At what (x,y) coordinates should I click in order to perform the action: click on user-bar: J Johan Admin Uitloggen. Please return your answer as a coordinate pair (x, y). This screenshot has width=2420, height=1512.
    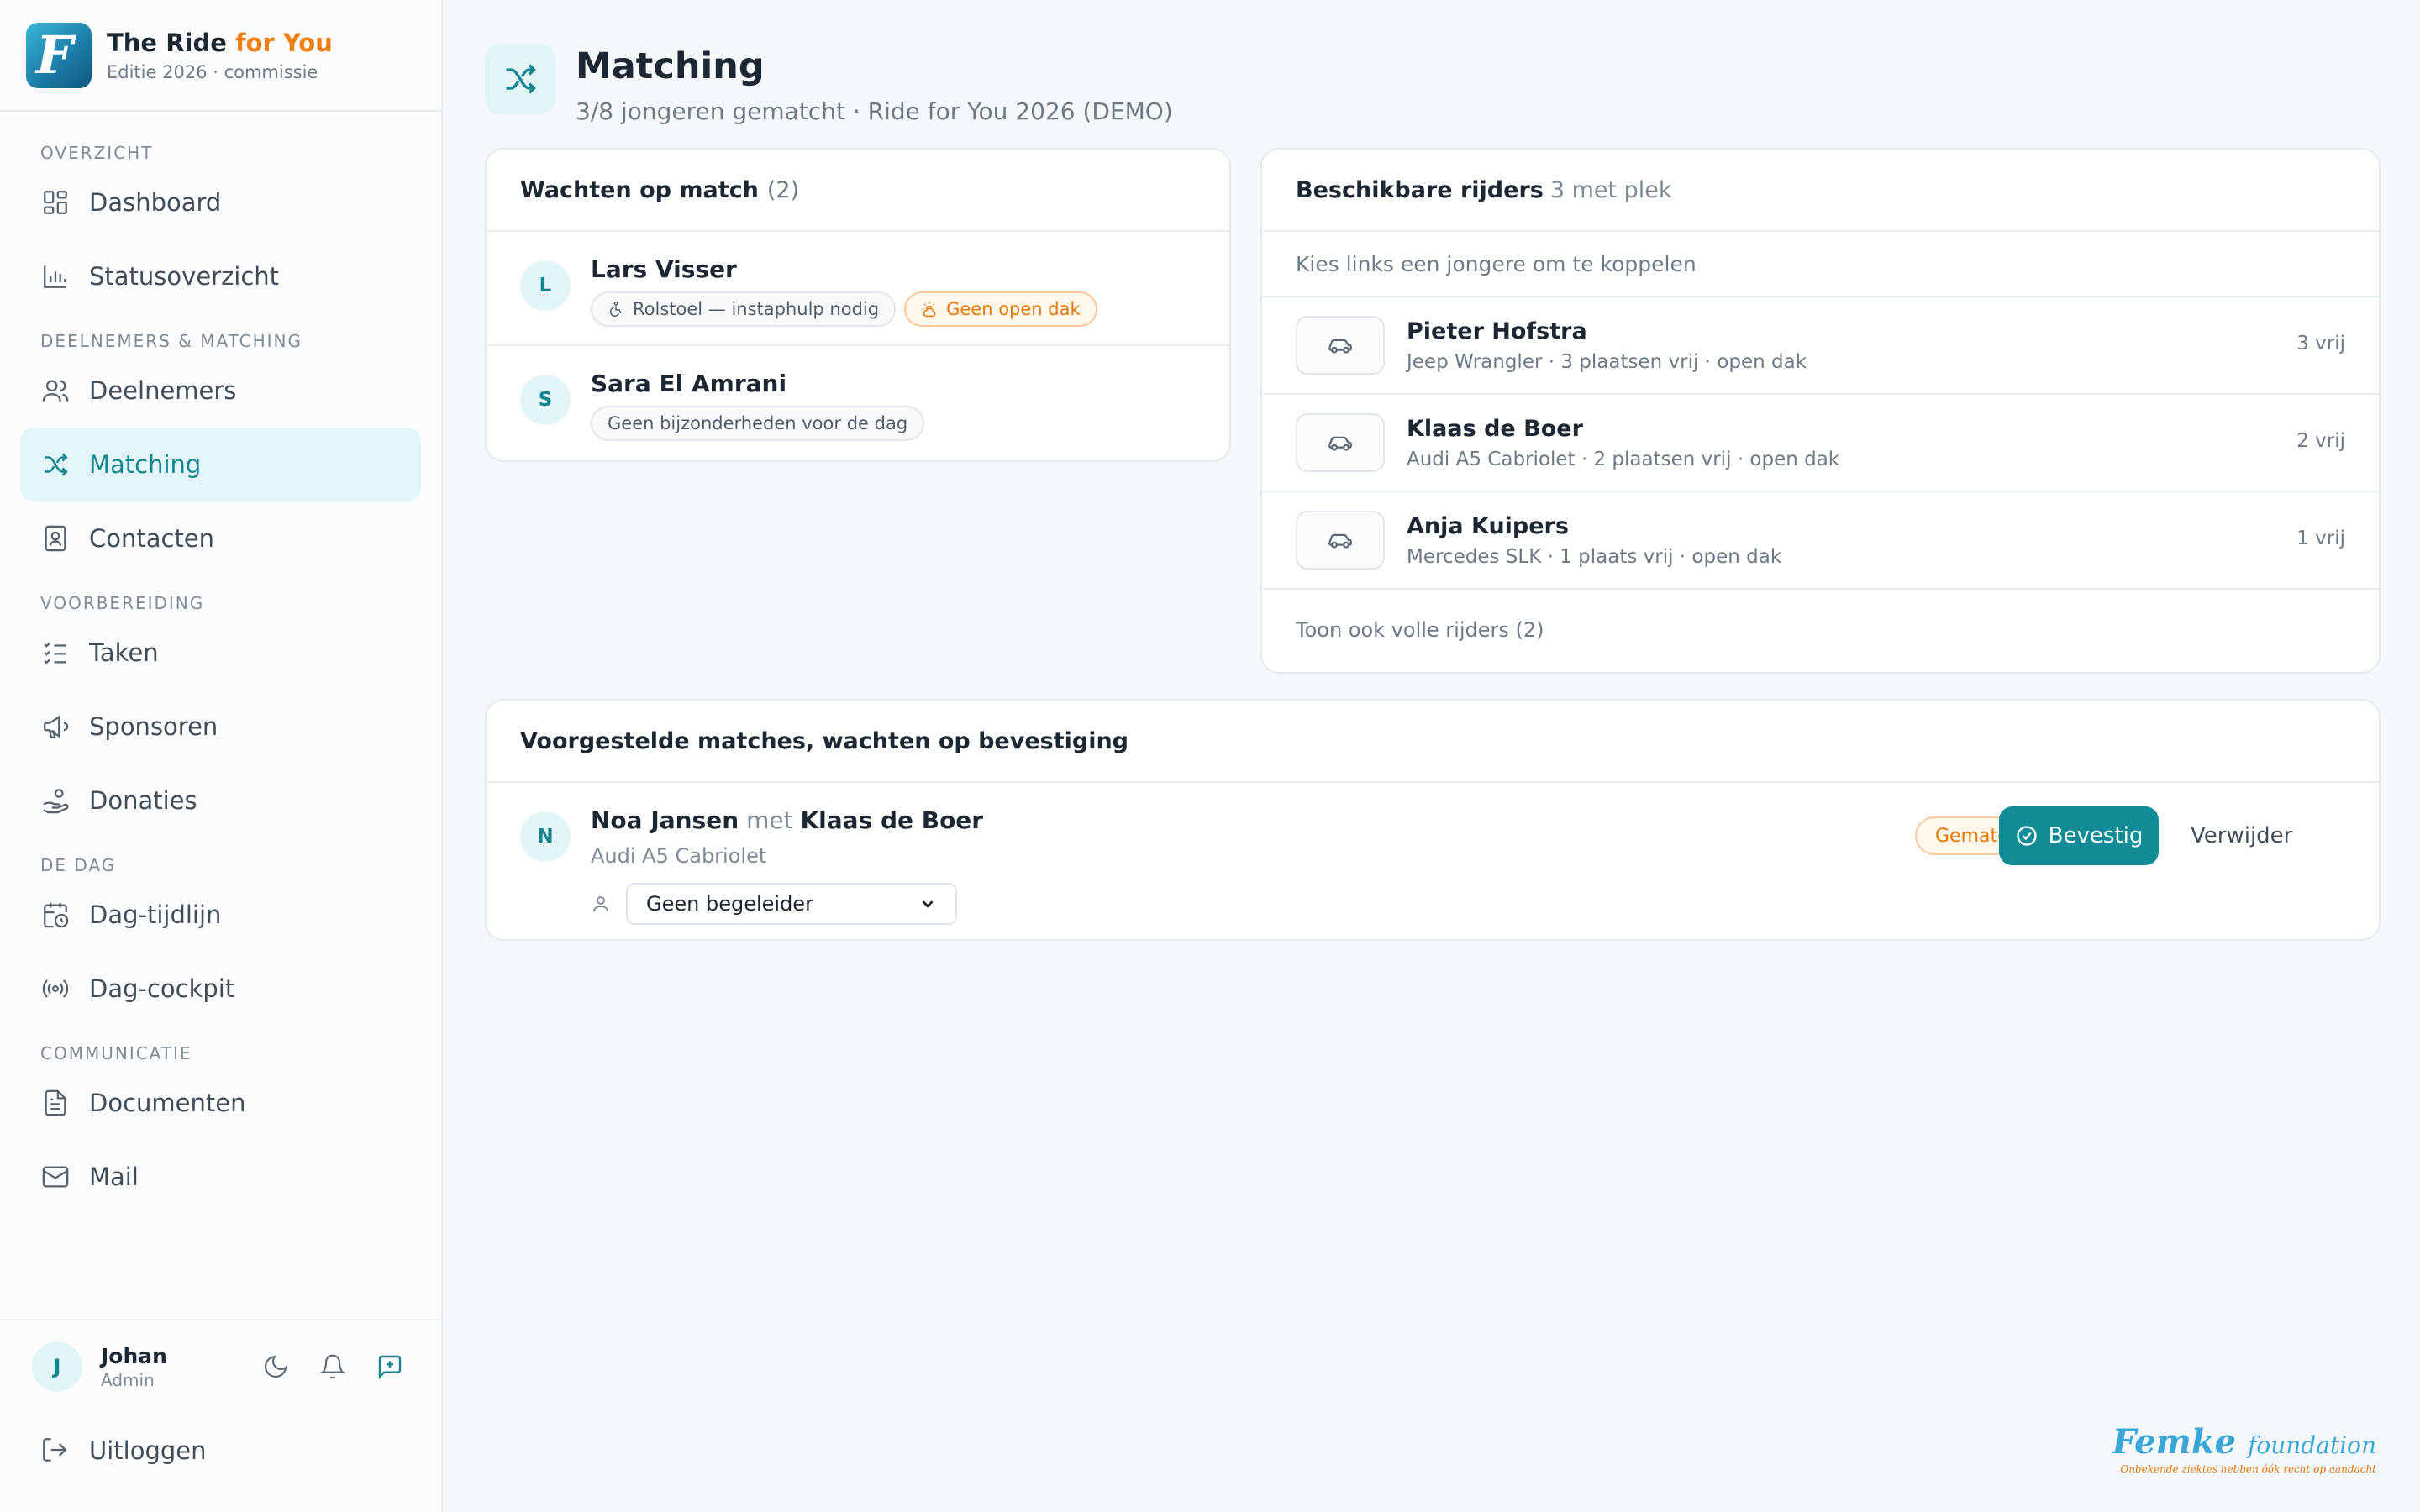
    Looking at the image, I should click on (220, 1415).